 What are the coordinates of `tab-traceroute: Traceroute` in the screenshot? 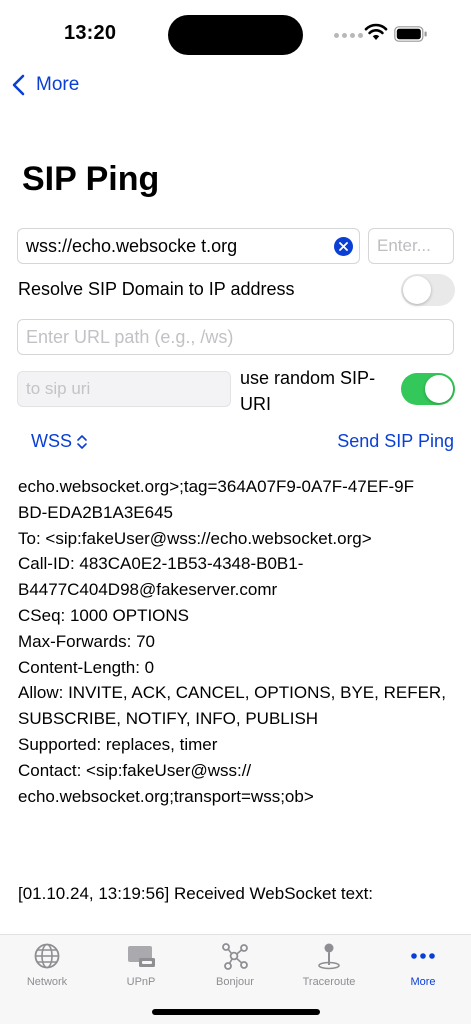 It's located at (329, 964).